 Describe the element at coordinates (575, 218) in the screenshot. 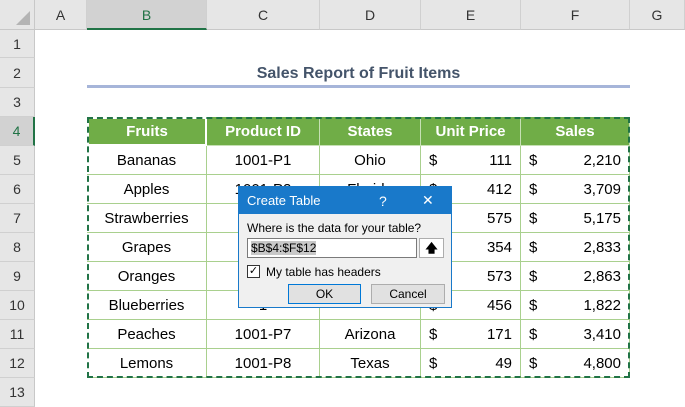

I see `table-cell: $5,175` at that location.